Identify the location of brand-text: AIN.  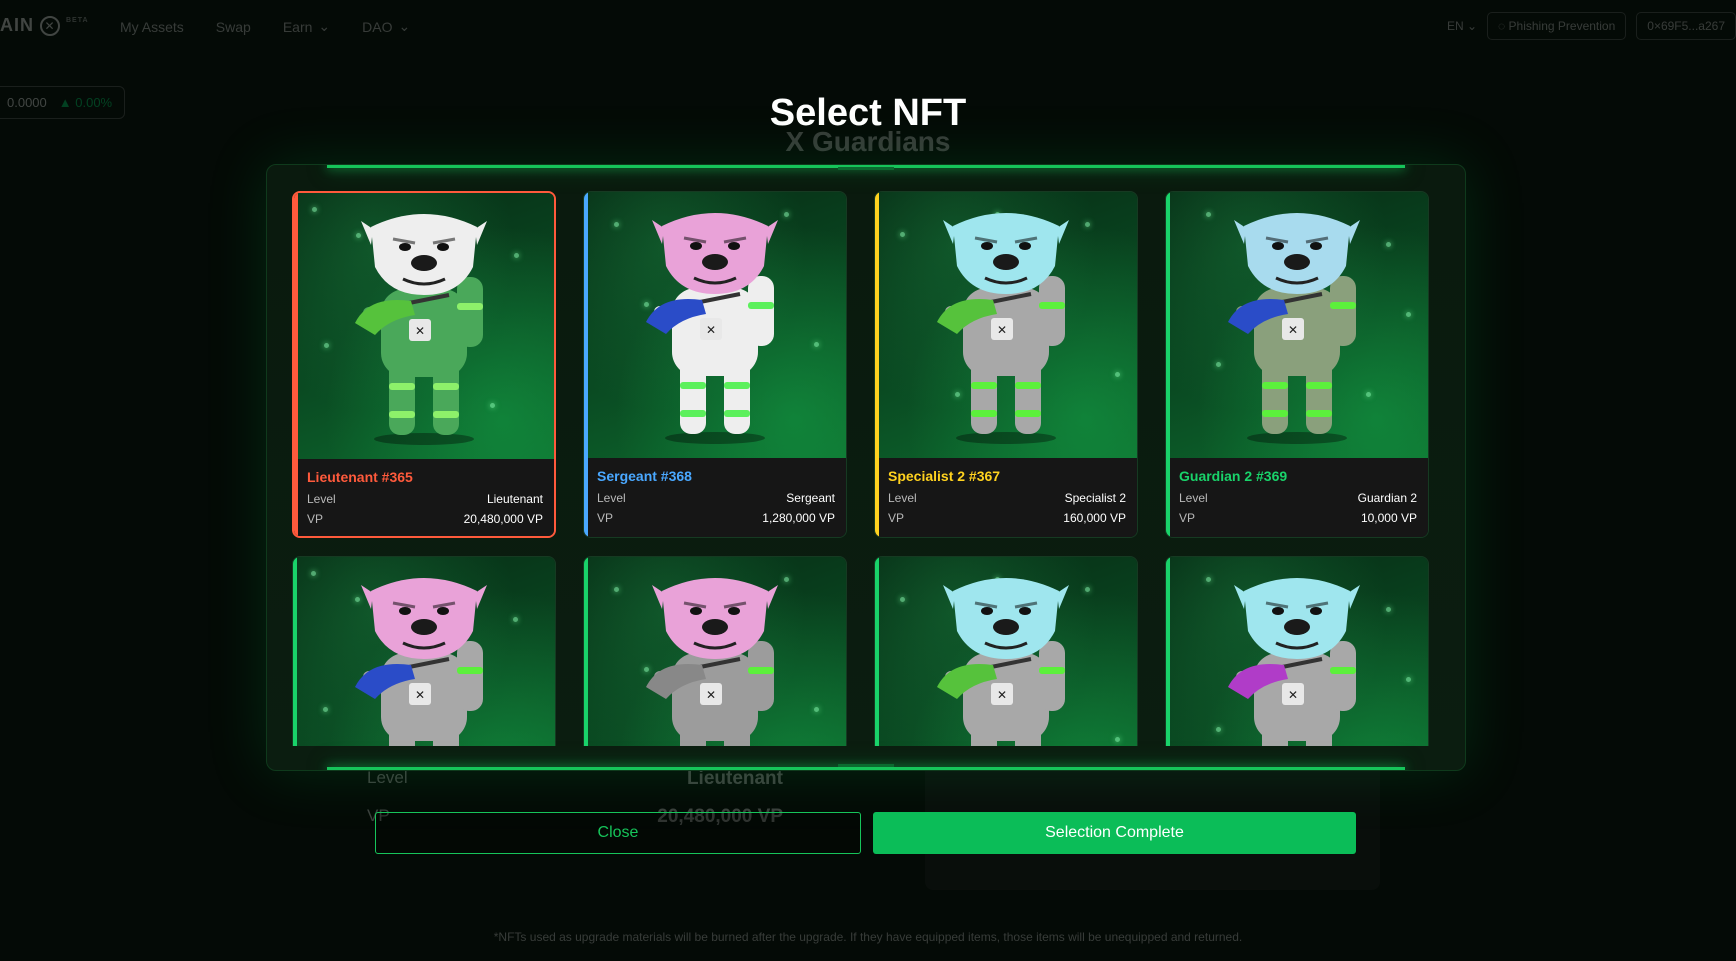
(17, 25).